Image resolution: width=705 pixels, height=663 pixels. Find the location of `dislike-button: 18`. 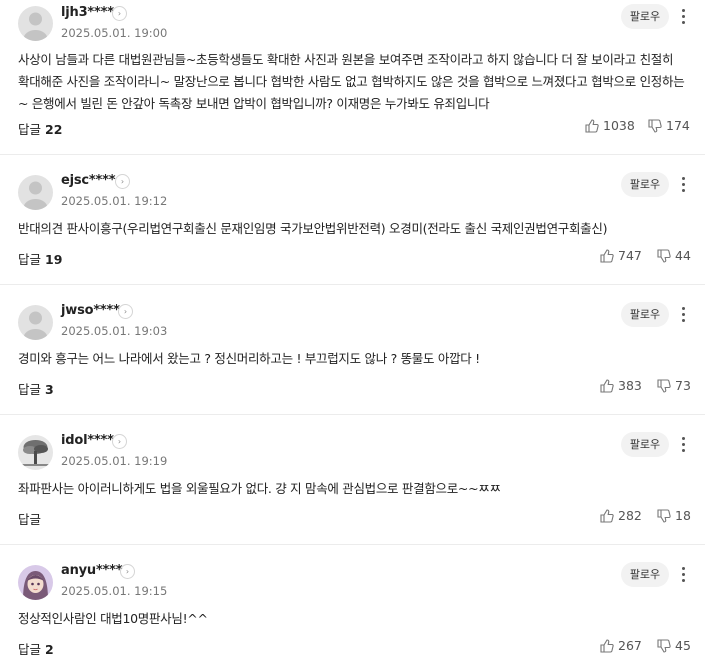

dislike-button: 18 is located at coordinates (674, 515).